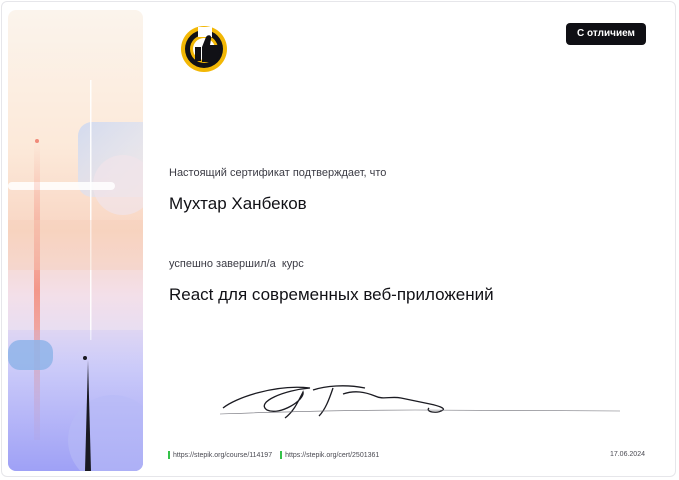 This screenshot has width=679, height=480. What do you see at coordinates (204, 49) in the screenshot?
I see `thumbs-up-logo-icon` at bounding box center [204, 49].